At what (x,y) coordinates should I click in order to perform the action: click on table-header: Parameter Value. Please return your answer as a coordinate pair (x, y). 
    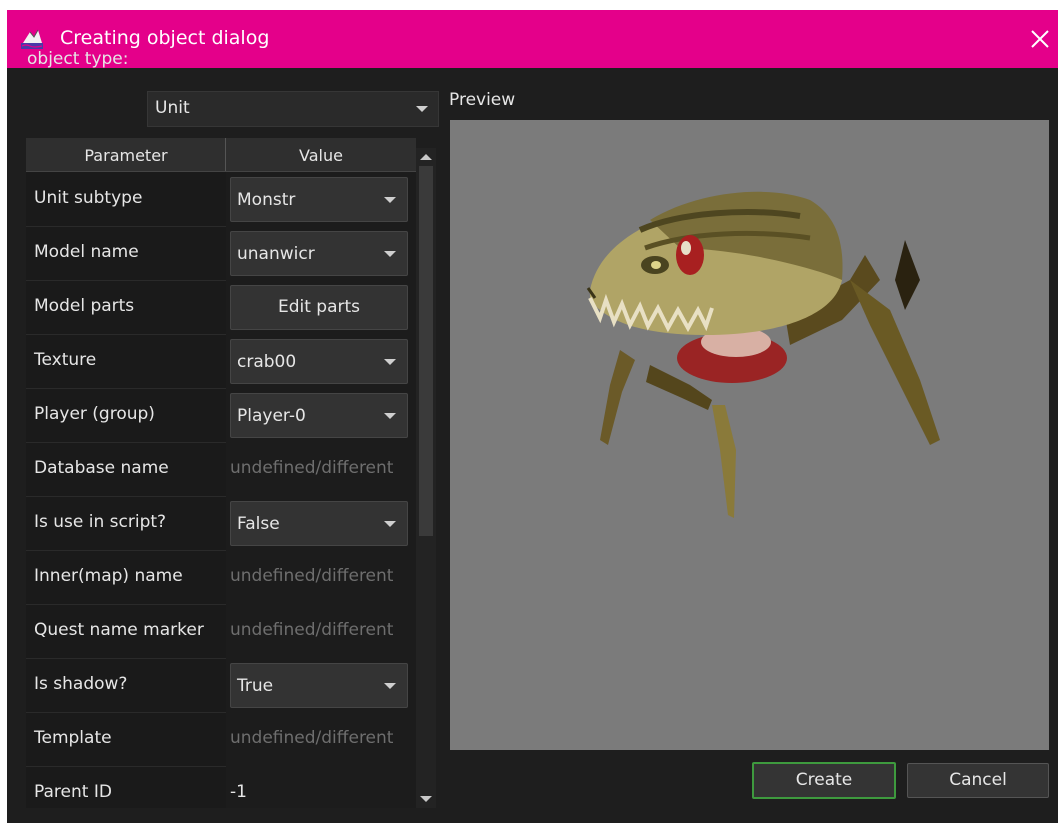
    Looking at the image, I should click on (221, 155).